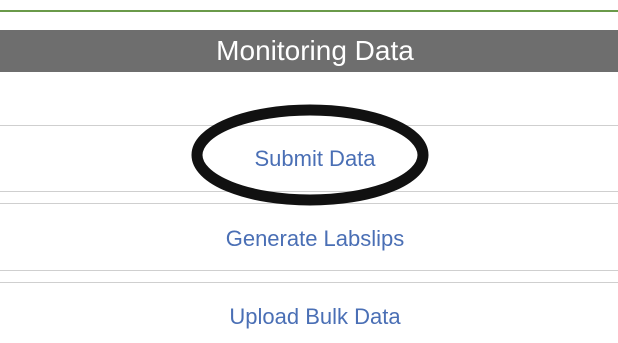  I want to click on submit-data-link: Submit Data, so click(309, 159).